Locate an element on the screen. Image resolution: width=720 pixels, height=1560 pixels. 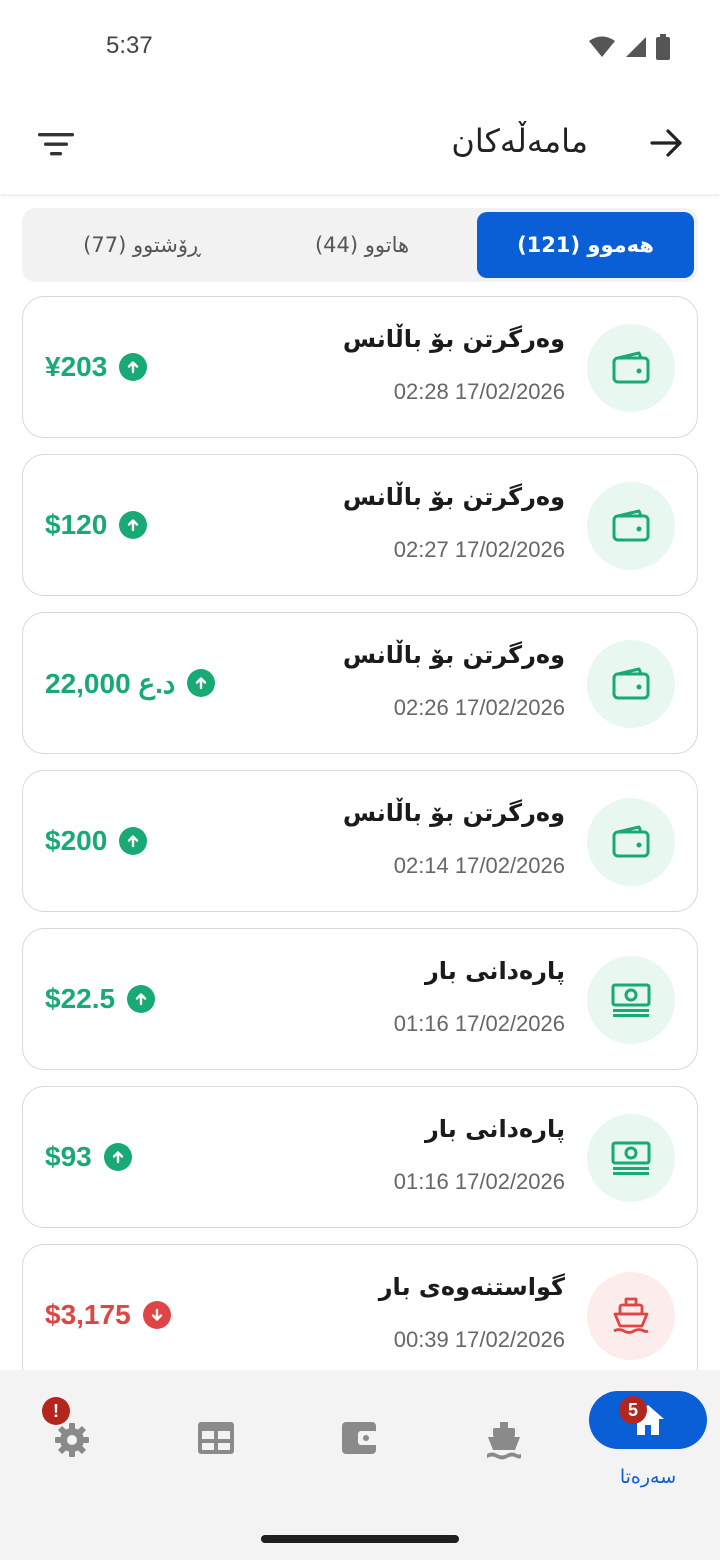
filter-button is located at coordinates (56, 144).